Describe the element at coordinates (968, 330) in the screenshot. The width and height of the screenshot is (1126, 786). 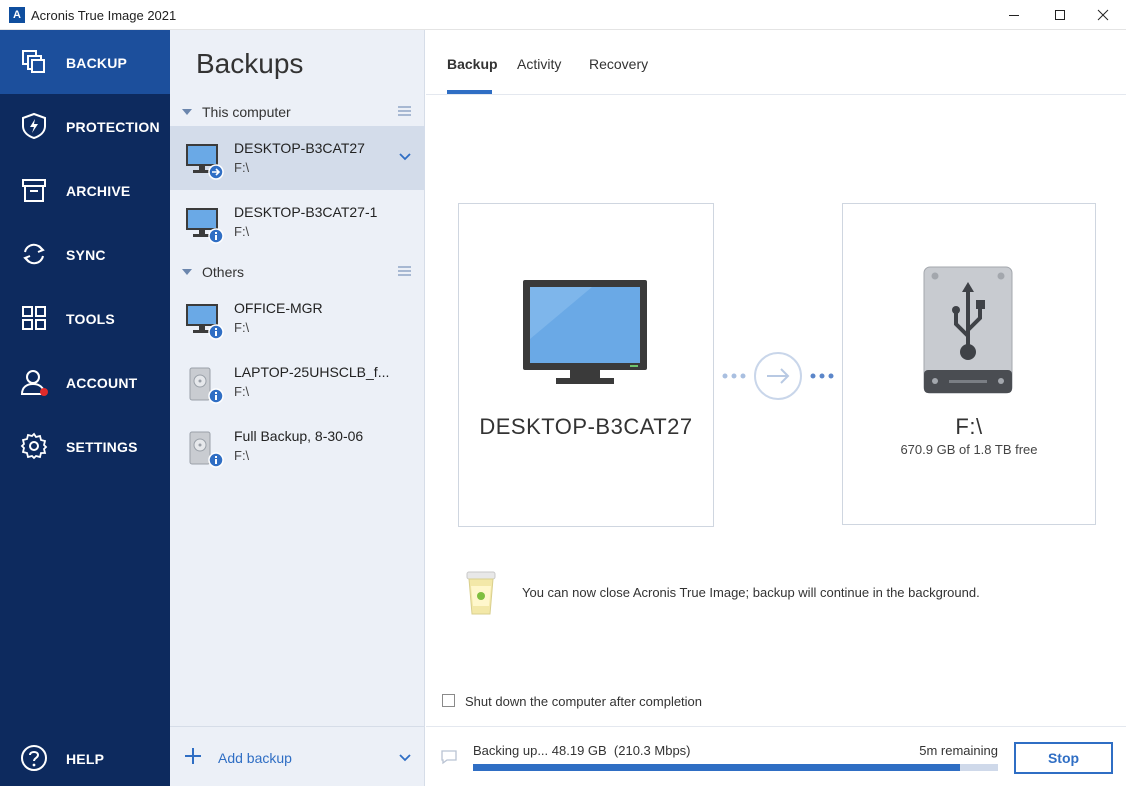
I see `usb-drive-icon` at that location.